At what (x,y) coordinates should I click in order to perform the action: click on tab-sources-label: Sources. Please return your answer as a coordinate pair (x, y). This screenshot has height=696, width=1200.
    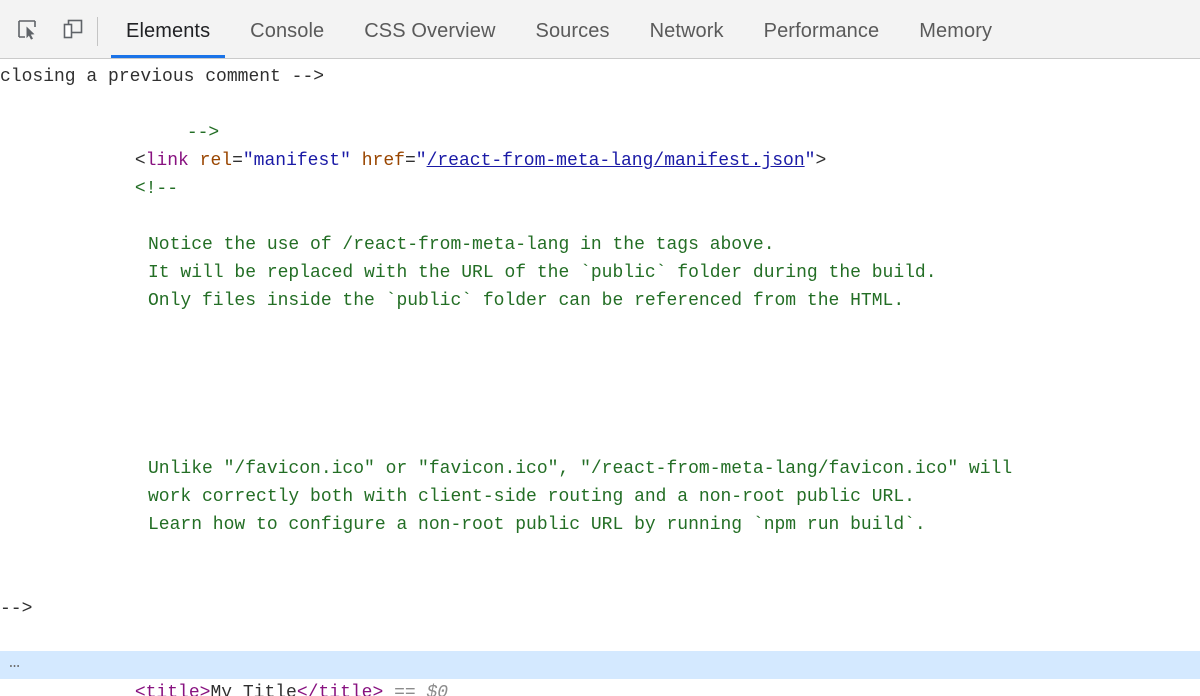
    Looking at the image, I should click on (572, 31).